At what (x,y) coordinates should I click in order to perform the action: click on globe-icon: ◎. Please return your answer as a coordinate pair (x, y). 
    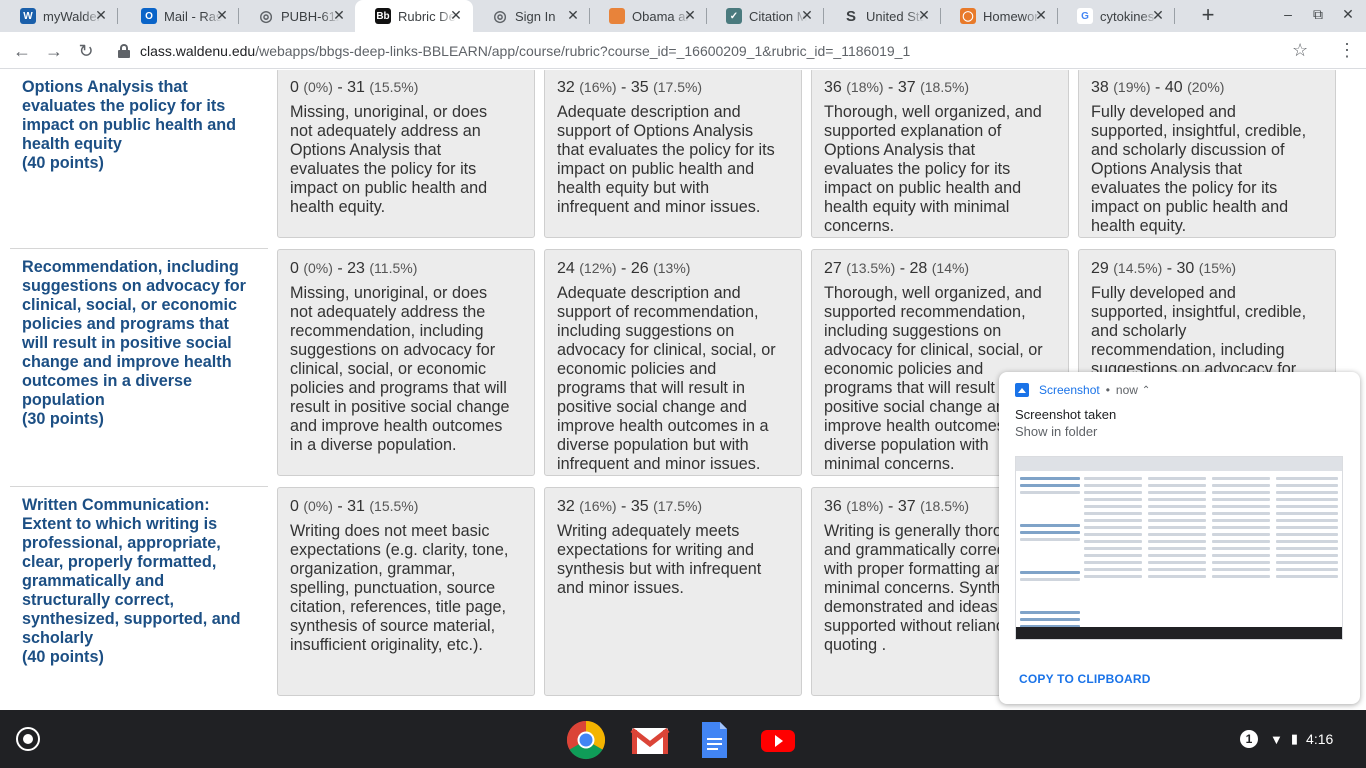
    Looking at the image, I should click on (500, 16).